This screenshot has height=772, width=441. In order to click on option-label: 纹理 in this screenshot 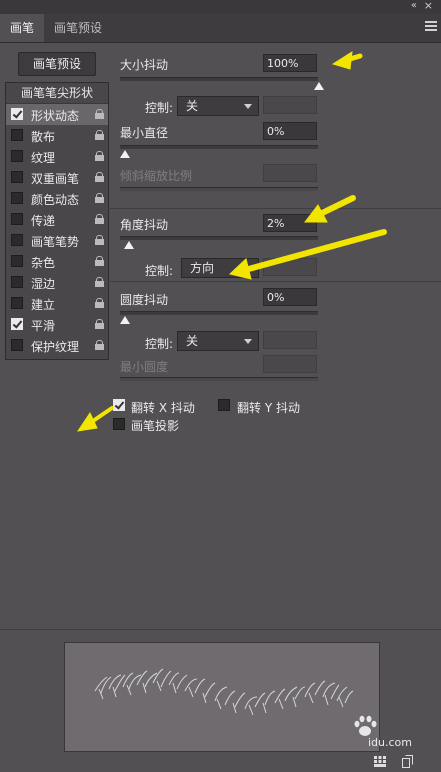, I will do `click(43, 158)`.